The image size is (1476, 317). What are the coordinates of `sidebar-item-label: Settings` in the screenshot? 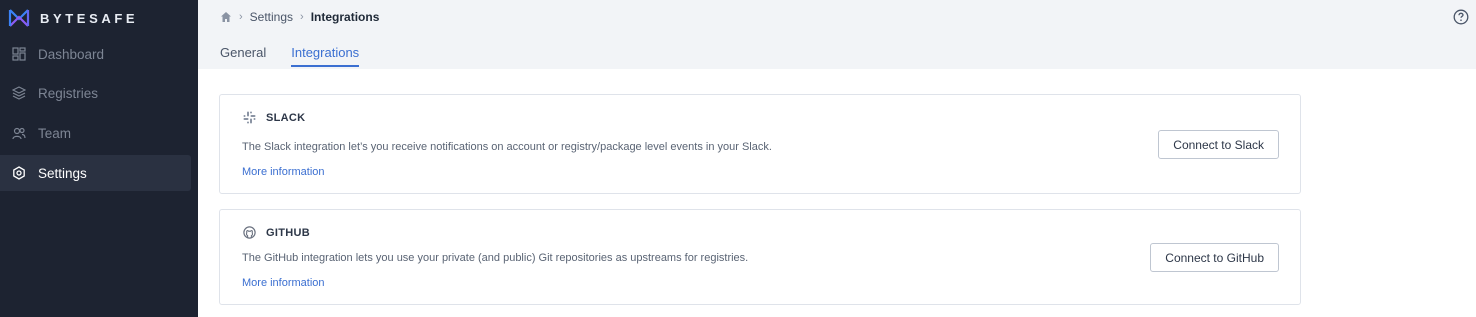 It's located at (62, 173).